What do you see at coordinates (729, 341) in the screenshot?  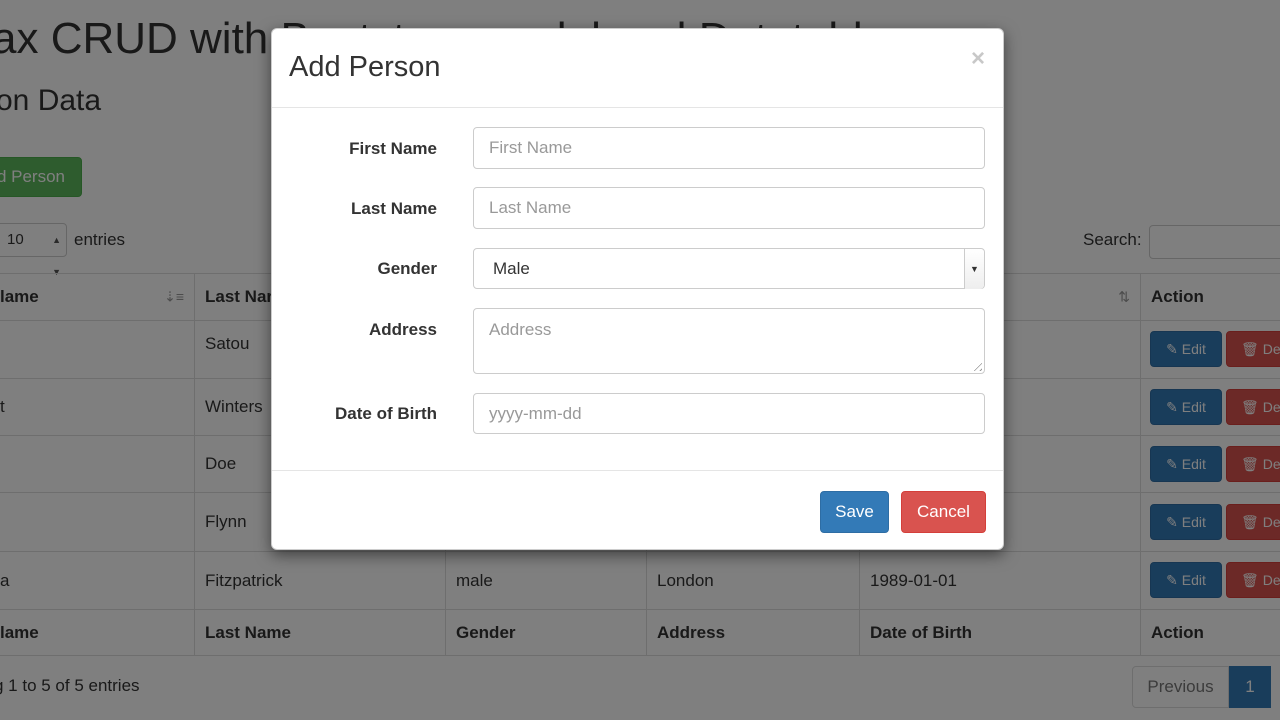 I see `address-textarea: Address` at bounding box center [729, 341].